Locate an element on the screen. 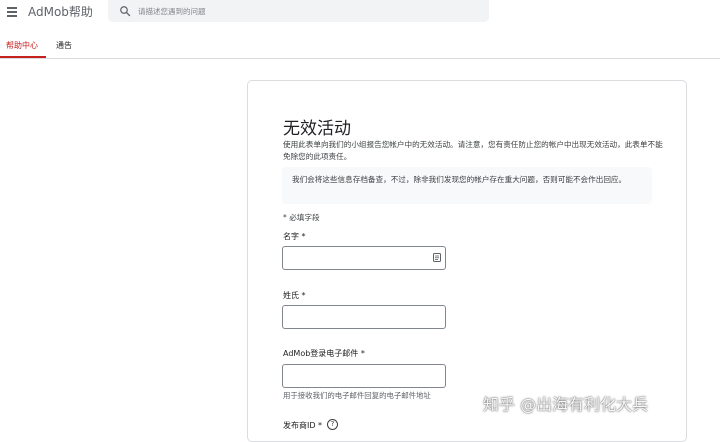  search-input is located at coordinates (308, 11).